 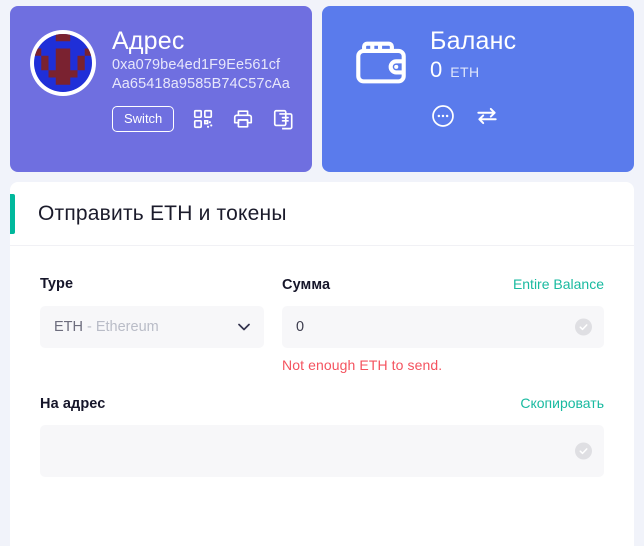 What do you see at coordinates (362, 365) in the screenshot?
I see `amount-error-message: Not enough ETH to send.` at bounding box center [362, 365].